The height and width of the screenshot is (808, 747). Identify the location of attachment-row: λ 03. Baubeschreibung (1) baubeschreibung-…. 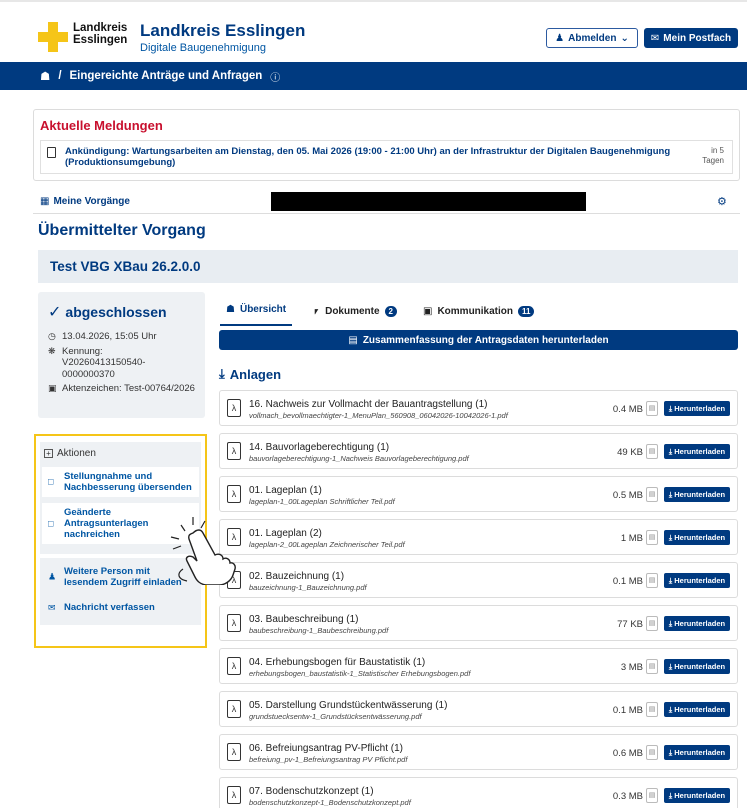
(478, 623).